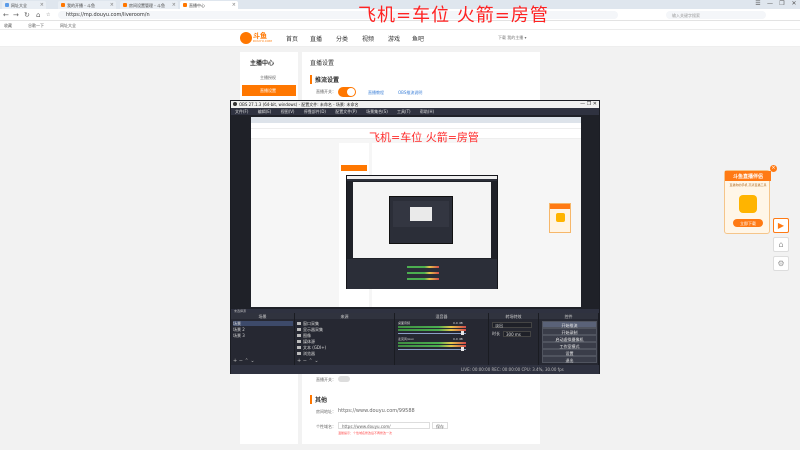 The height and width of the screenshot is (450, 800). I want to click on browser-tab: 房间设置管理 - 斗鱼 ×, so click(149, 5).